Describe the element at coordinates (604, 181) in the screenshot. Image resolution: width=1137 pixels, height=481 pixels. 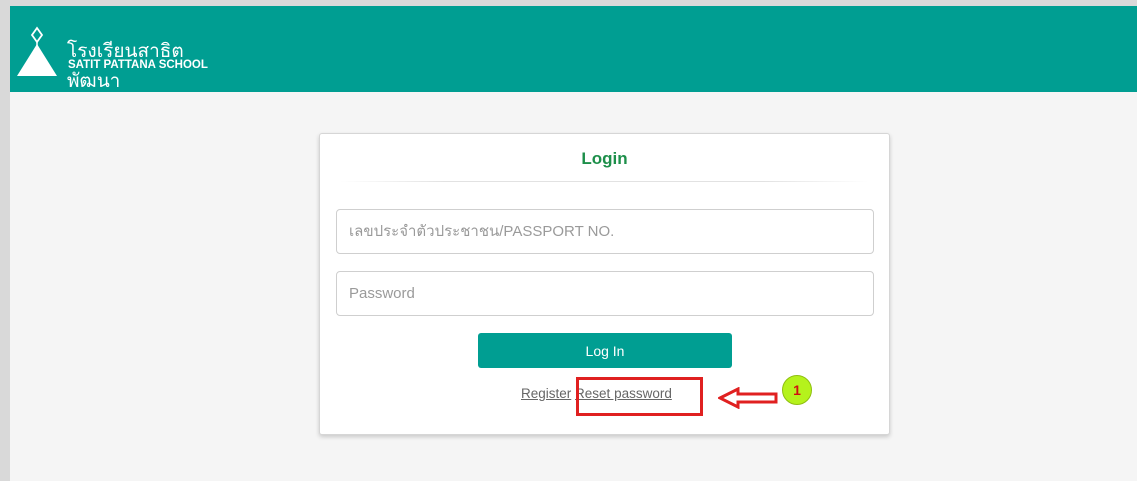
I see `title-divider` at that location.